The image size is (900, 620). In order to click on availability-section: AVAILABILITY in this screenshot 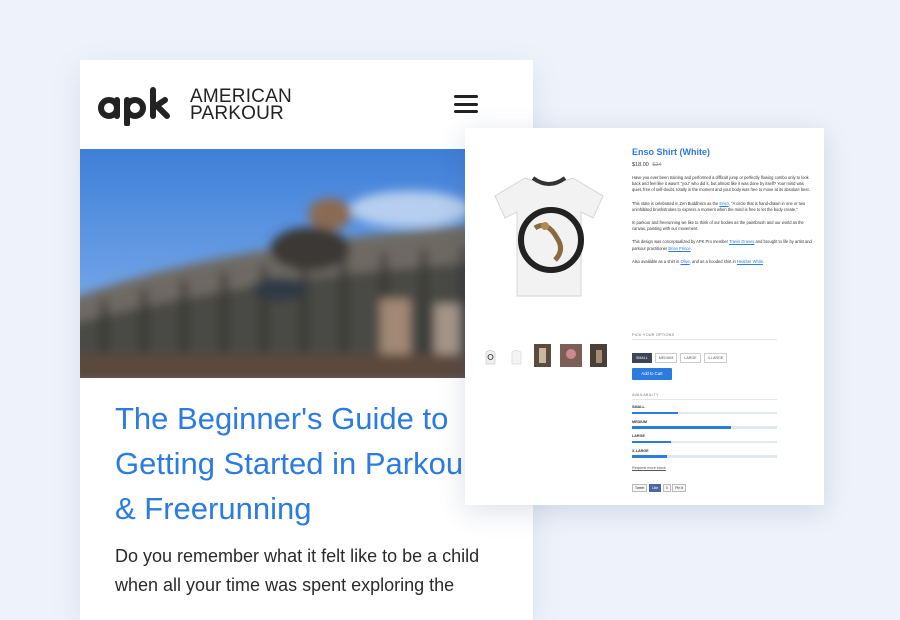, I will do `click(704, 396)`.